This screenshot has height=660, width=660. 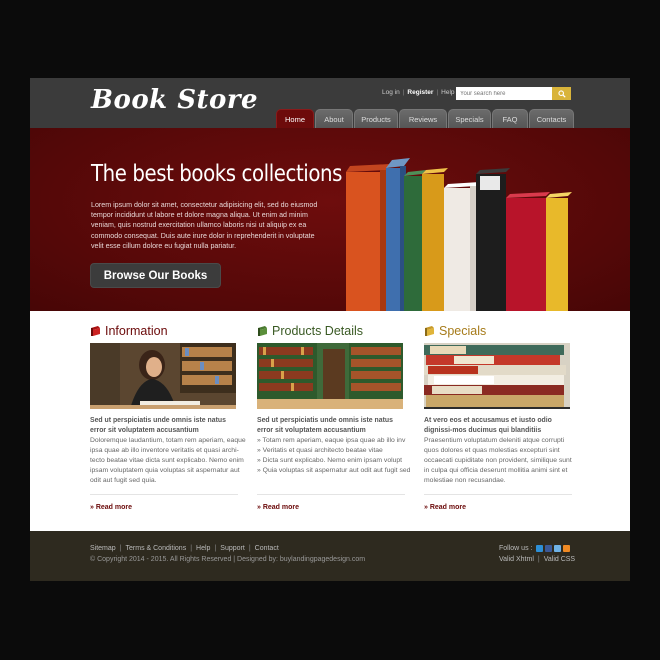 What do you see at coordinates (155, 275) in the screenshot?
I see `browse-books-button: Browse Our Books` at bounding box center [155, 275].